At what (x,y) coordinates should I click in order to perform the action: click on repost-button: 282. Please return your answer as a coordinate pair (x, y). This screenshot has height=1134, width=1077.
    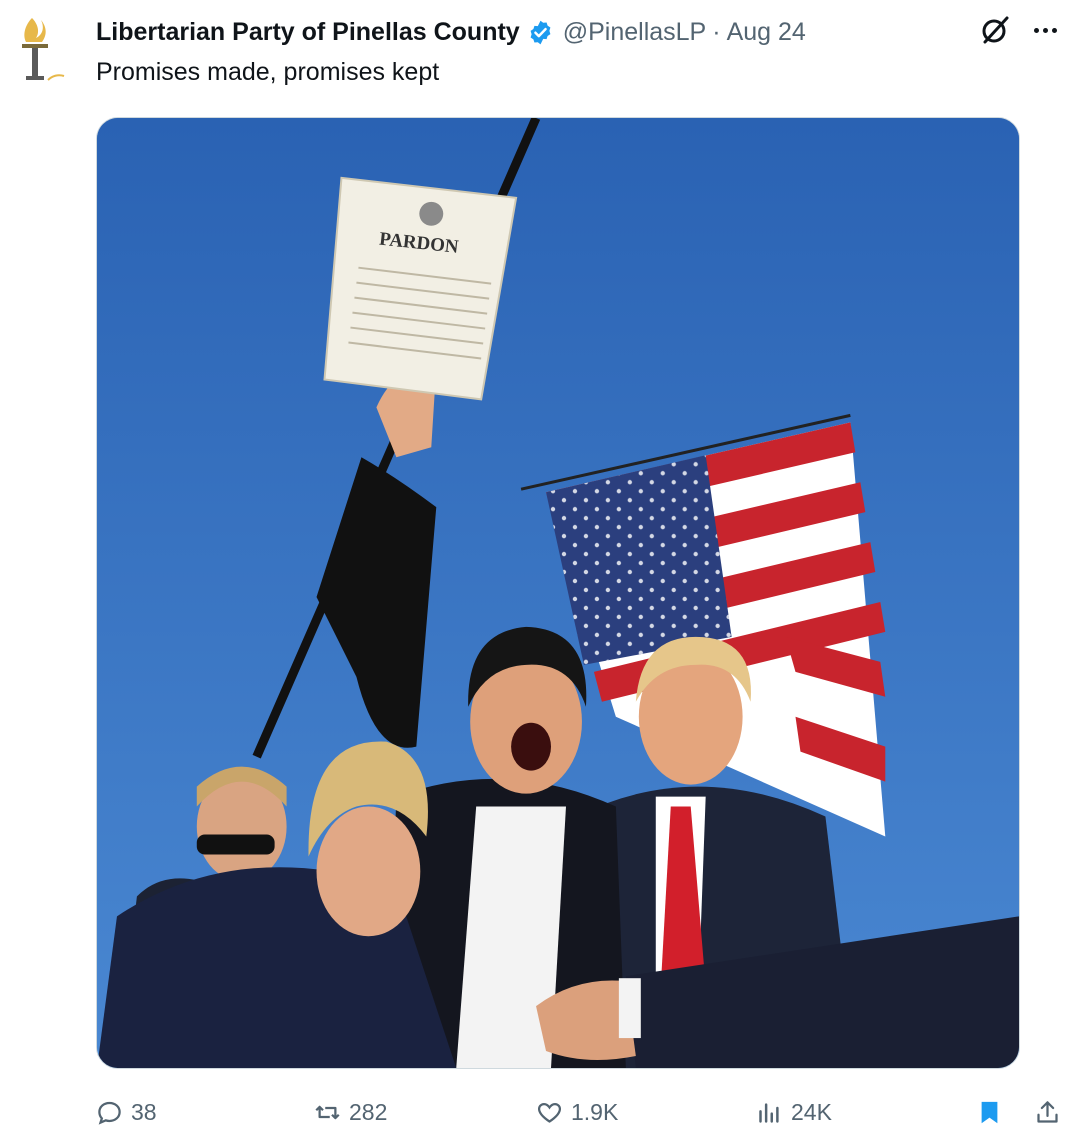
    Looking at the image, I should click on (350, 1112).